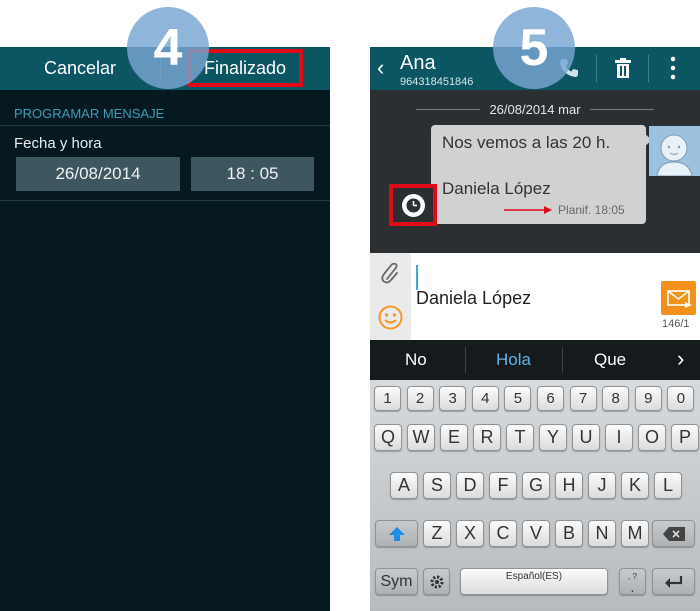 This screenshot has width=700, height=611. What do you see at coordinates (387, 398) in the screenshot?
I see `key-1: 1` at bounding box center [387, 398].